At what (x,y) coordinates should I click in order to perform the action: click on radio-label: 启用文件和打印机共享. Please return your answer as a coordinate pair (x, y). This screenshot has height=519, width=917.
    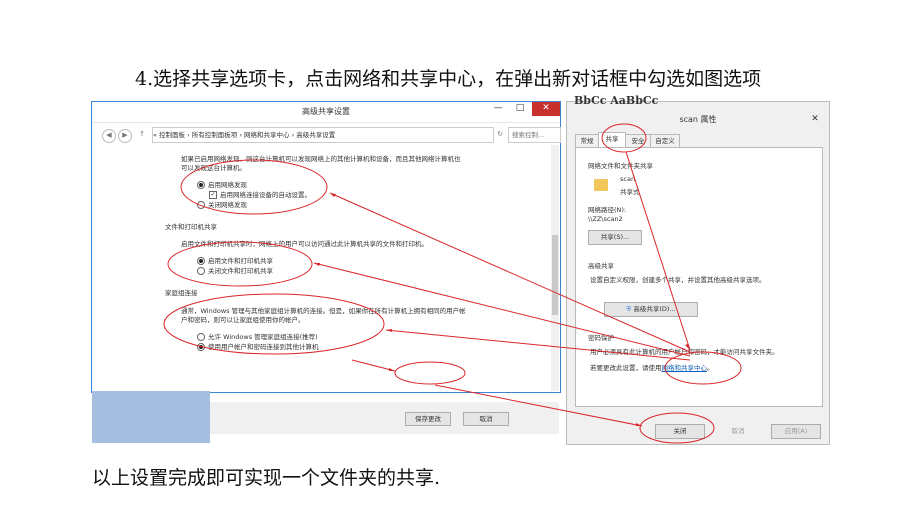
    Looking at the image, I should click on (240, 261).